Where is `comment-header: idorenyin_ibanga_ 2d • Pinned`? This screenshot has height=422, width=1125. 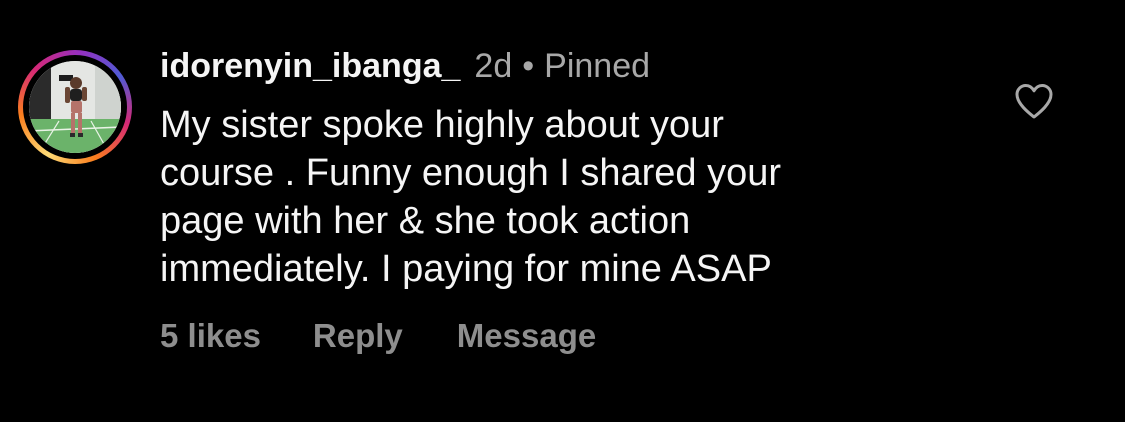 comment-header: idorenyin_ibanga_ 2d • Pinned is located at coordinates (405, 66).